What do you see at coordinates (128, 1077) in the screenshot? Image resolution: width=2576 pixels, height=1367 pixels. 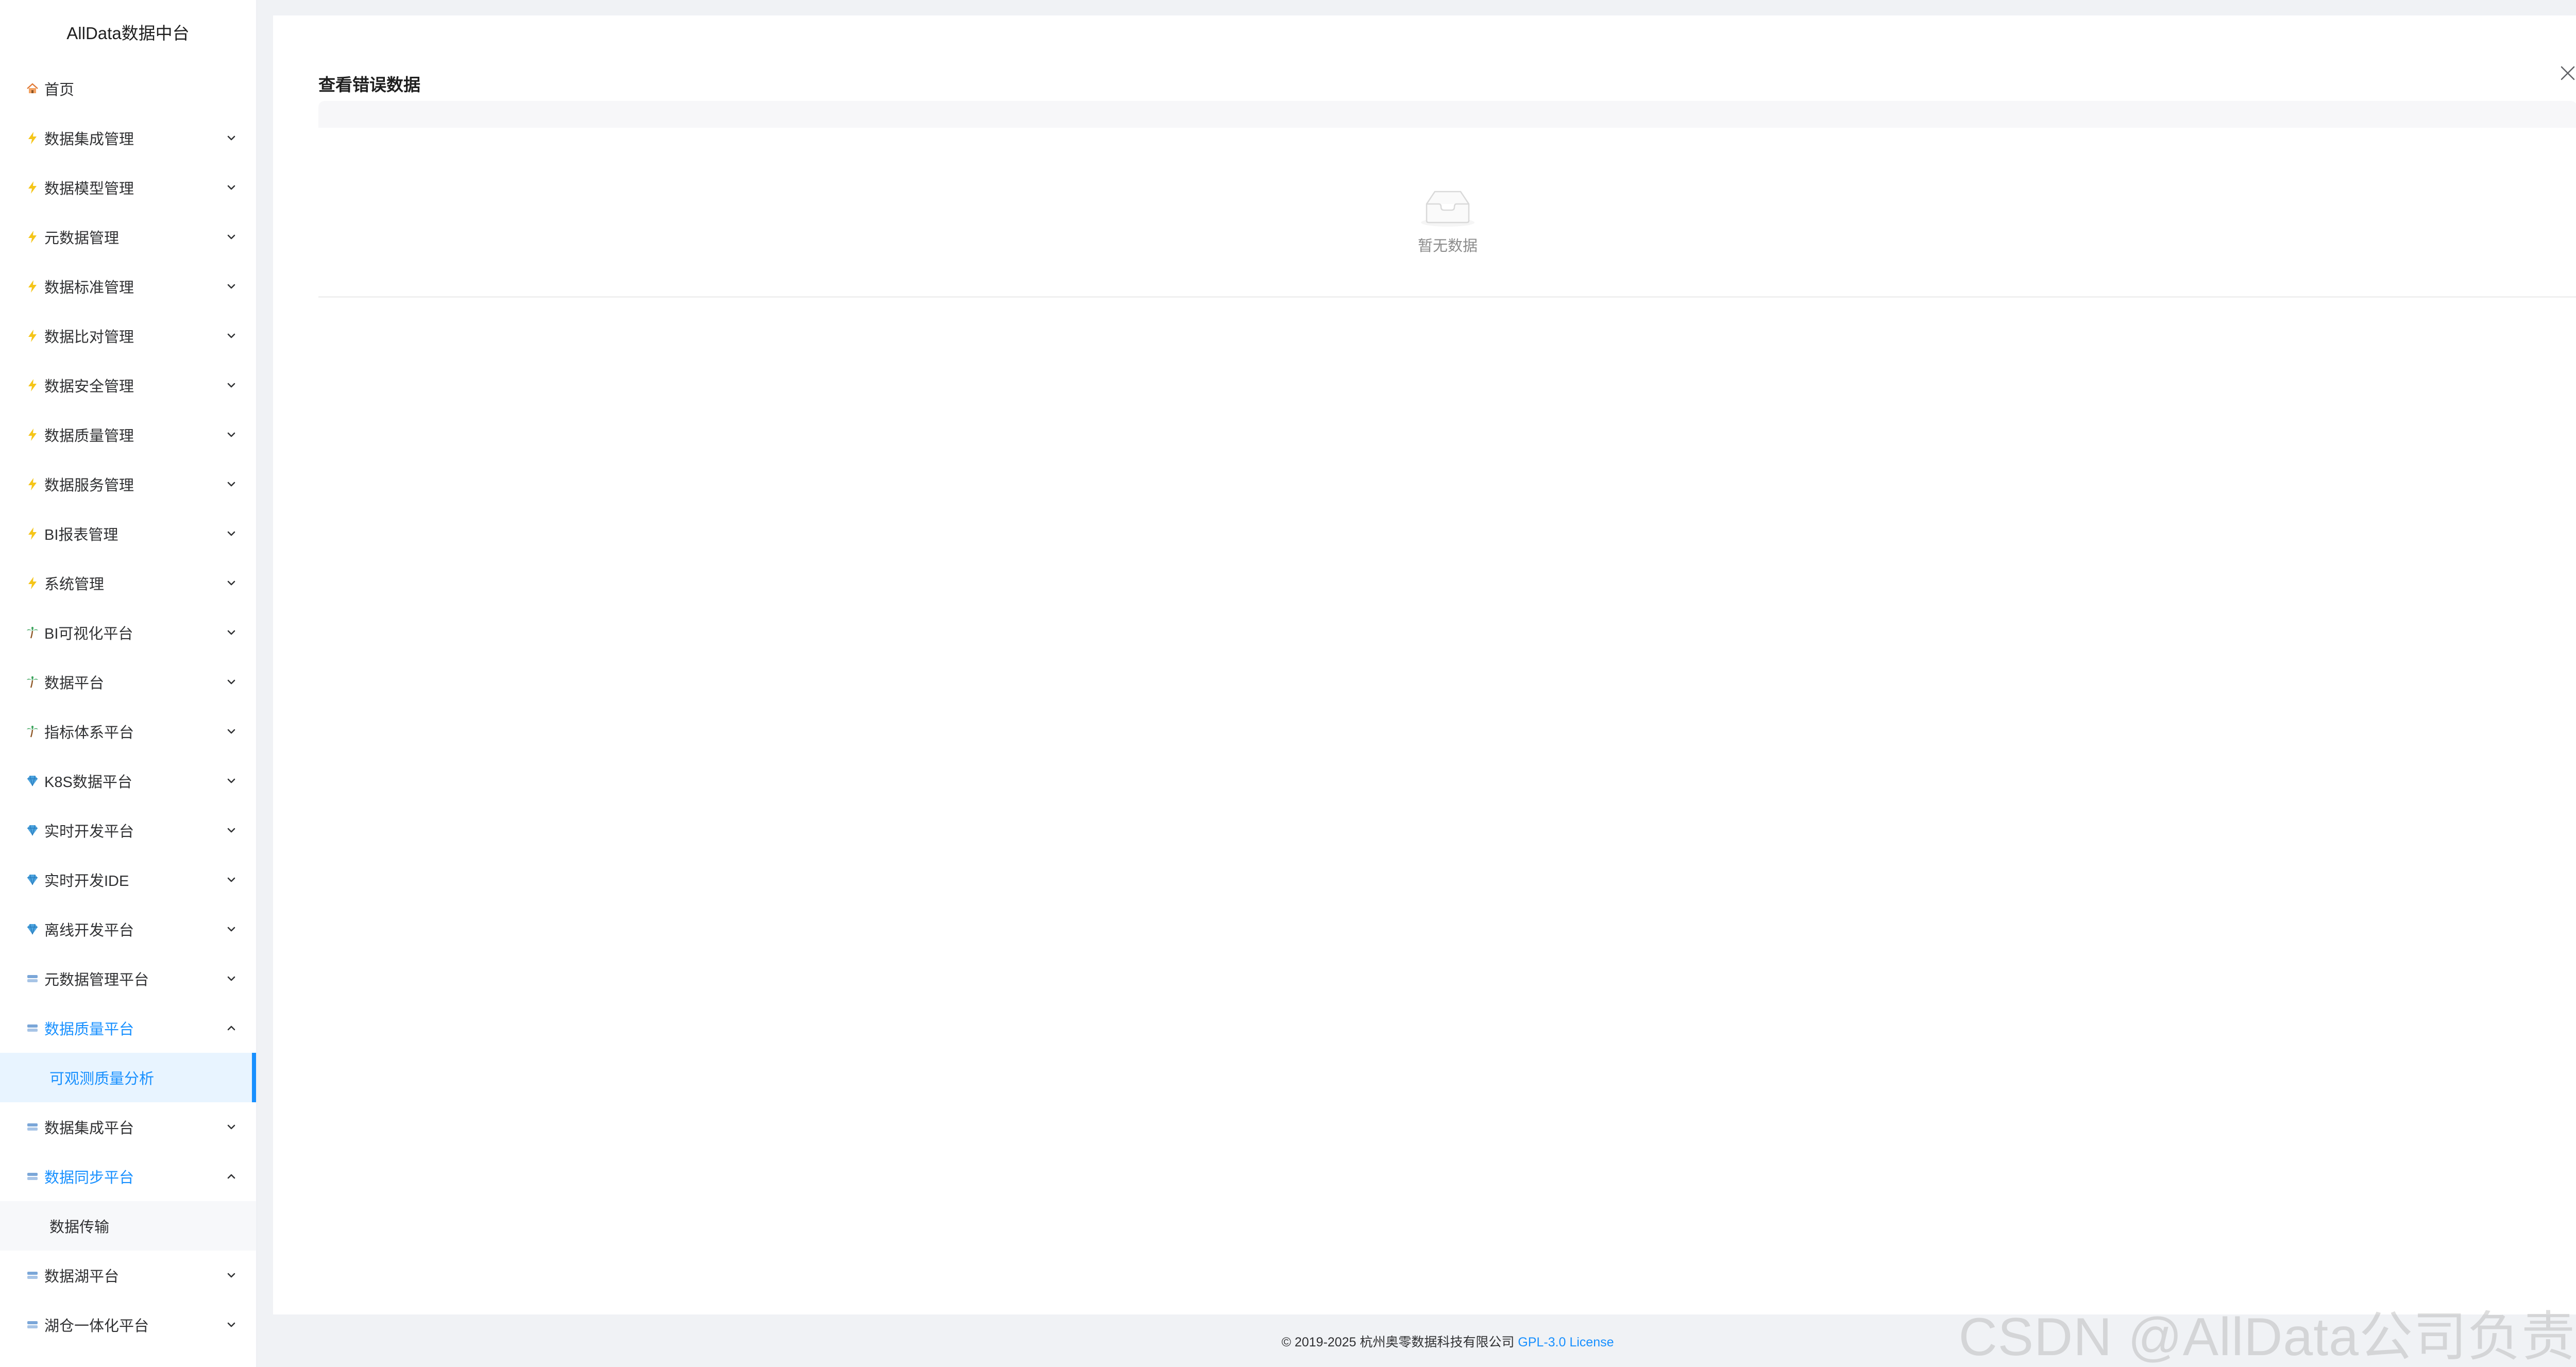 I see `sidebar-subitem: 可观测质量分析` at bounding box center [128, 1077].